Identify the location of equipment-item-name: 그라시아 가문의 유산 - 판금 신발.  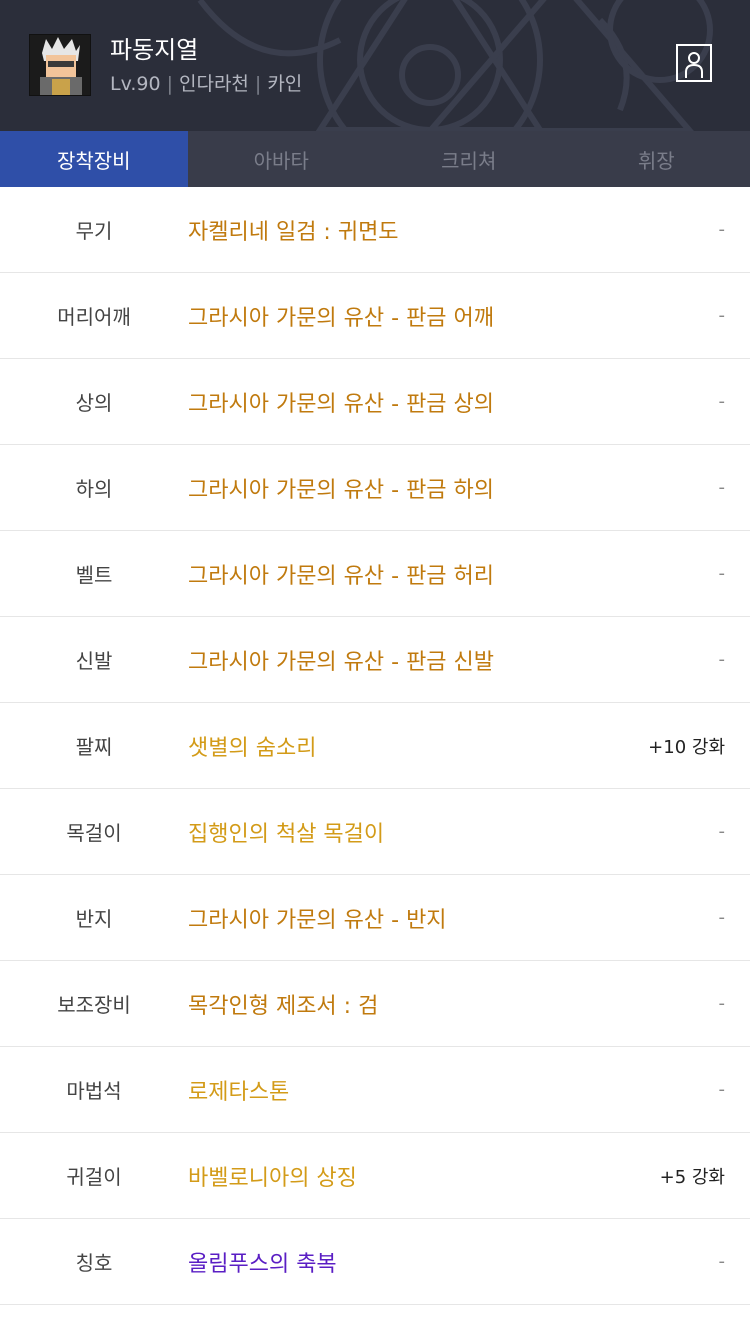
(341, 659).